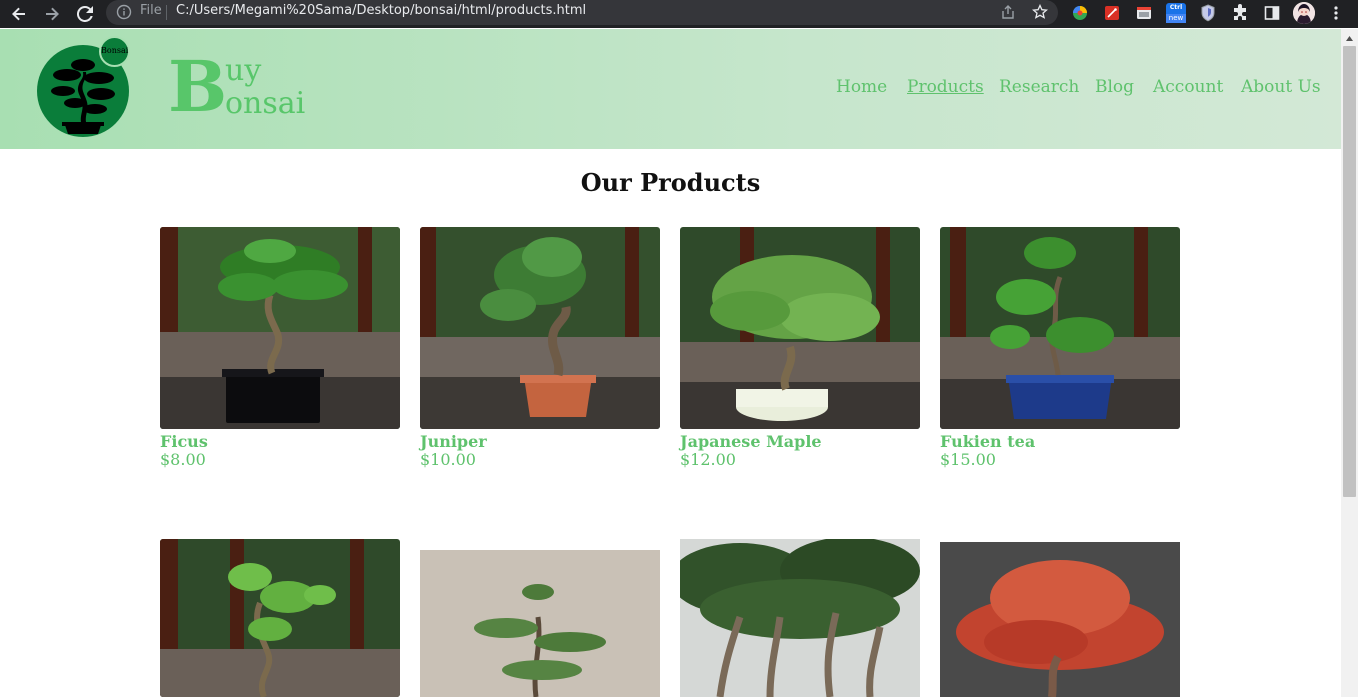 This screenshot has width=1358, height=697. Describe the element at coordinates (52, 14) in the screenshot. I see `forward-icon` at that location.